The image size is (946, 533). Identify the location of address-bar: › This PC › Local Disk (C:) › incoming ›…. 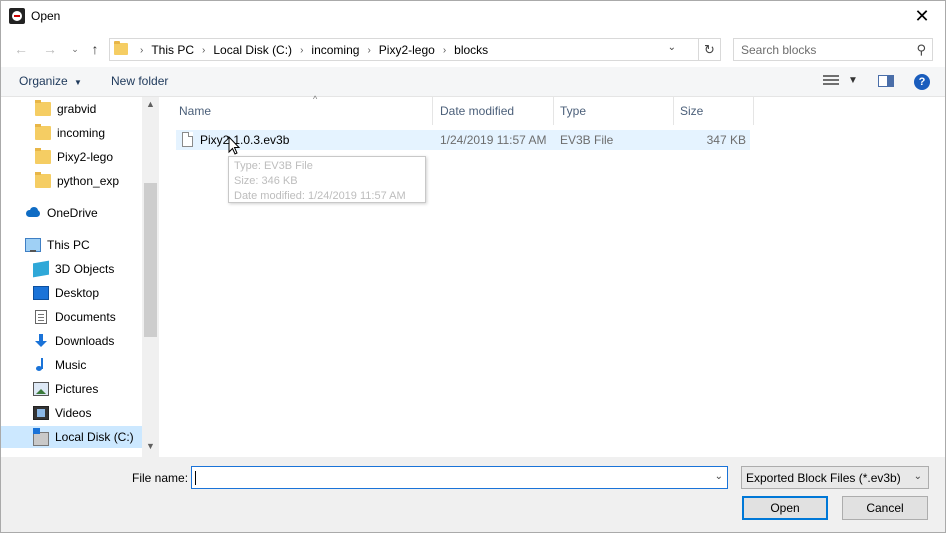
(404, 49).